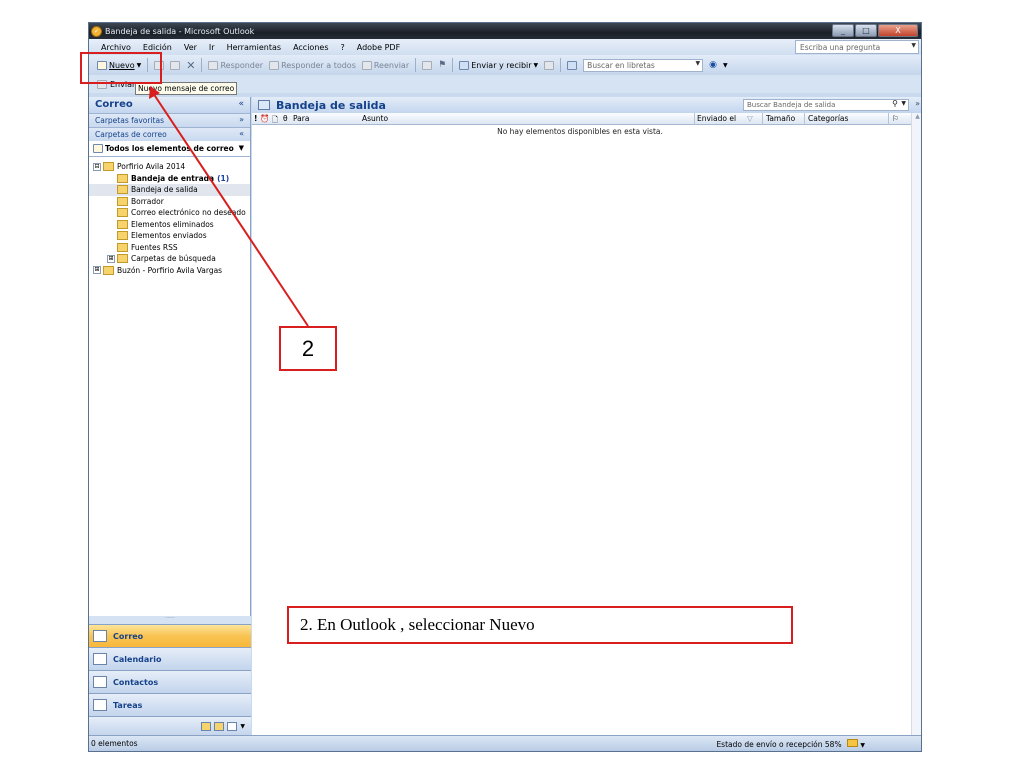 The image size is (1024, 768). What do you see at coordinates (121, 68) in the screenshot?
I see `highlight-new-button` at bounding box center [121, 68].